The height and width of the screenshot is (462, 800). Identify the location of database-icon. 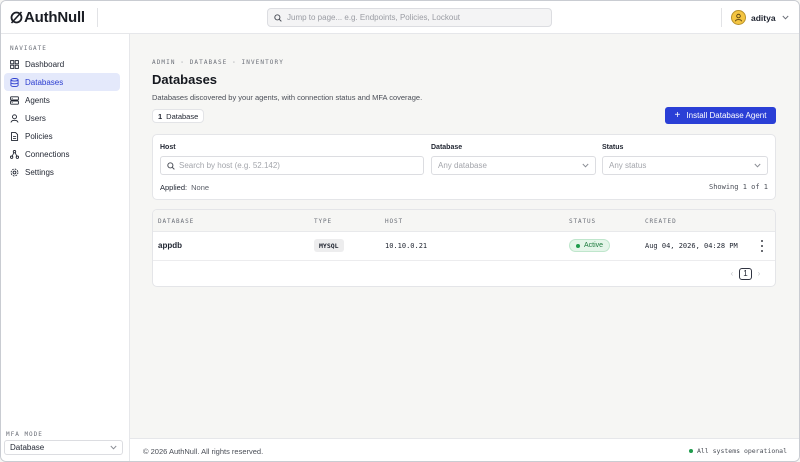
(14, 82).